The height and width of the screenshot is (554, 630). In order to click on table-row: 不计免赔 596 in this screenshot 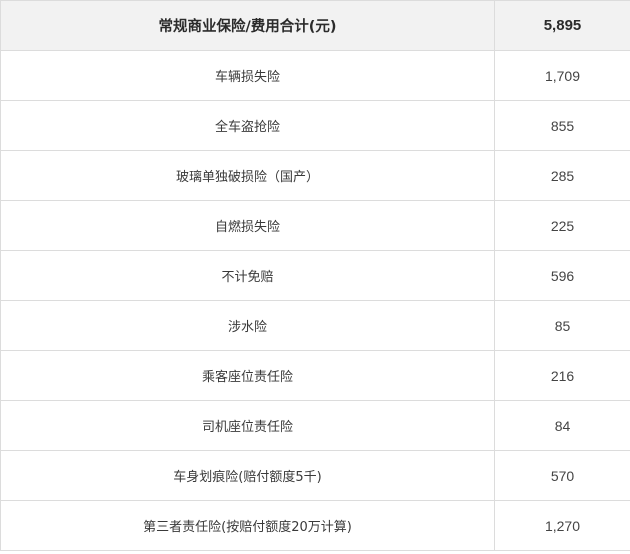, I will do `click(315, 275)`.